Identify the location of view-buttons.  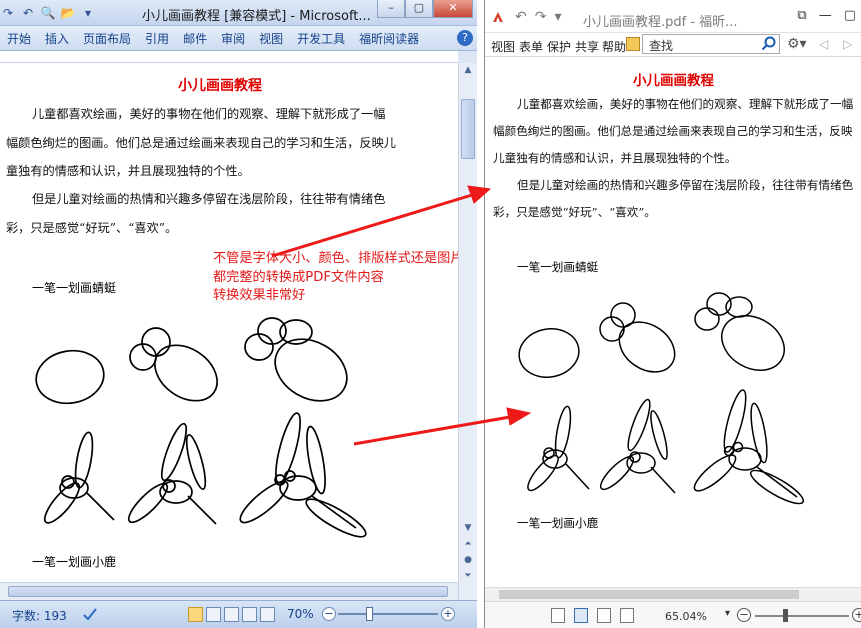
(231, 614).